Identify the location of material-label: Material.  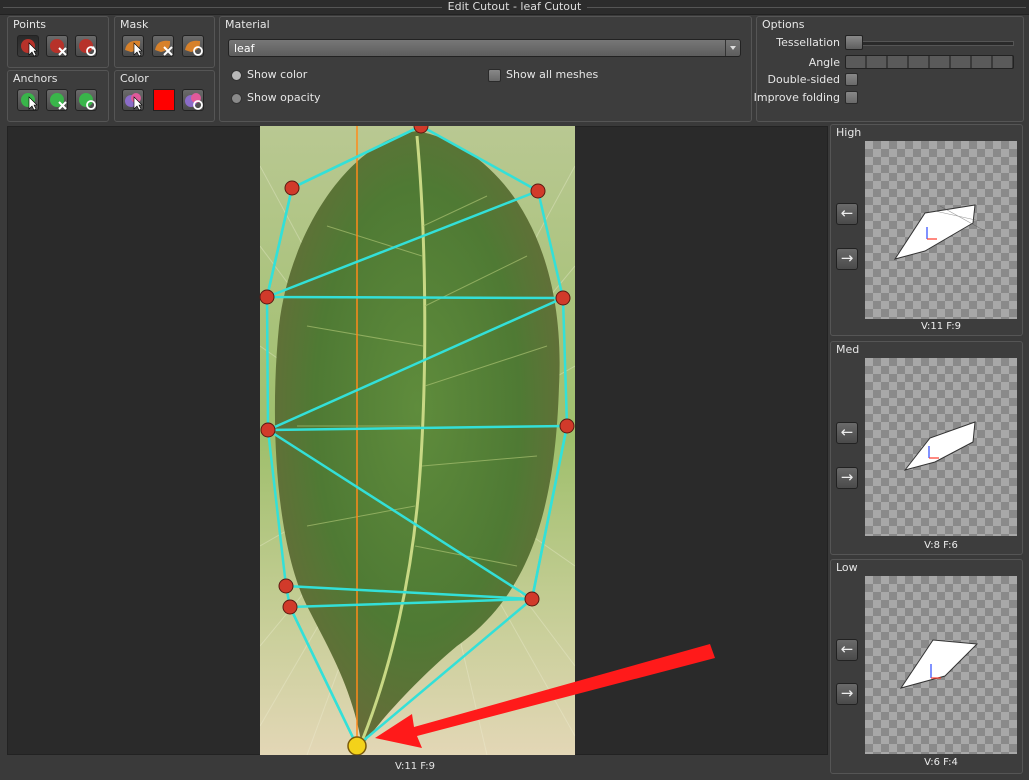
(247, 24).